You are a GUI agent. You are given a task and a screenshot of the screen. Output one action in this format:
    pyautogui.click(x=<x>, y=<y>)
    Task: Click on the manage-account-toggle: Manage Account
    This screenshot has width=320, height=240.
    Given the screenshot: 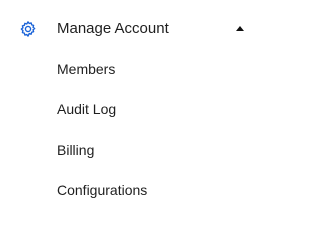 What is the action you would take?
    pyautogui.click(x=129, y=29)
    